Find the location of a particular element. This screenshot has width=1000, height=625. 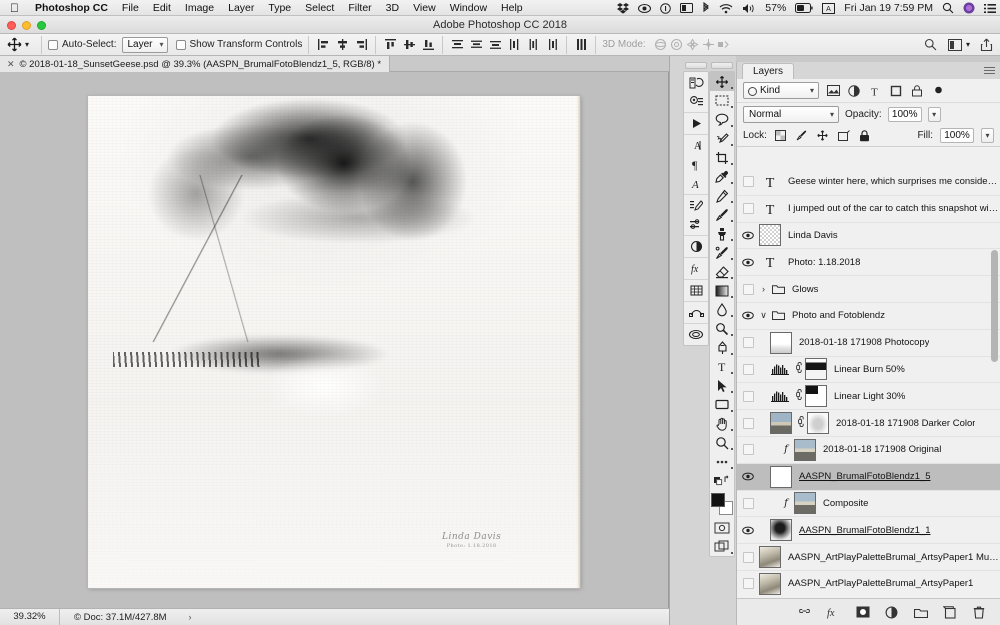

panel-menu-icon is located at coordinates (989, 69).